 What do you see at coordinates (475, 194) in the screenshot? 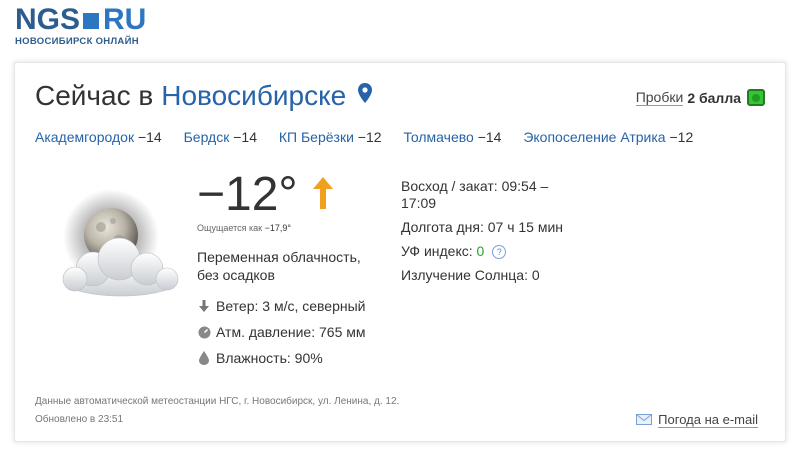
I see `sunrise-sunset: Восход / закат: 09:54 – 17:09` at bounding box center [475, 194].